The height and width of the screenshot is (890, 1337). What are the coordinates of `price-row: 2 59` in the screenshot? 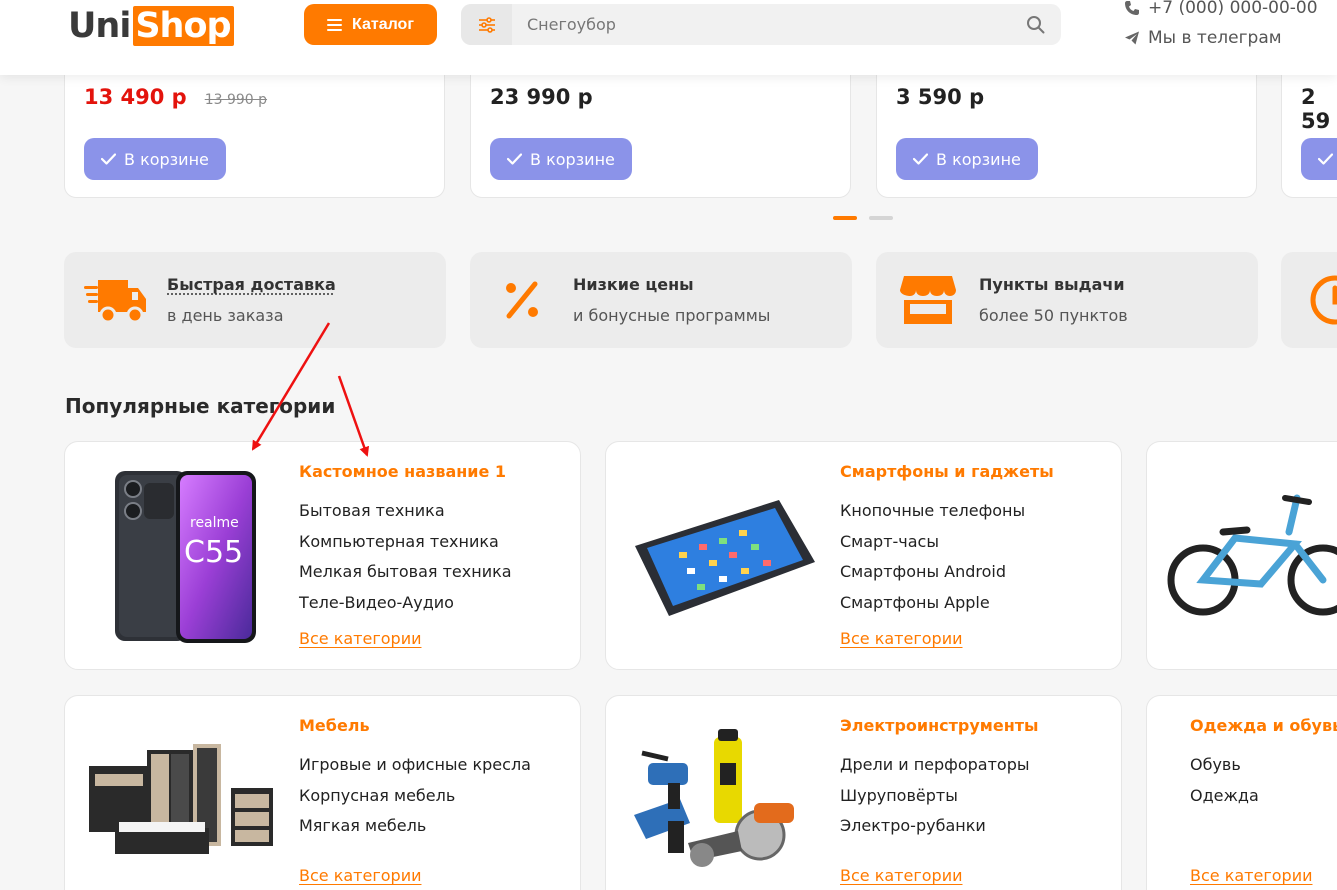 It's located at (1319, 109).